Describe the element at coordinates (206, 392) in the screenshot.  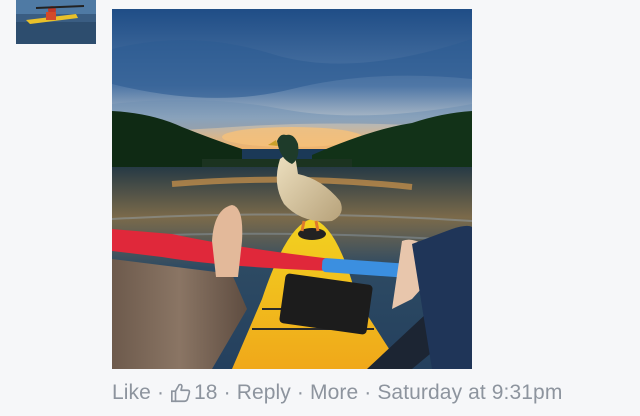
I see `like-count-value: 18` at that location.